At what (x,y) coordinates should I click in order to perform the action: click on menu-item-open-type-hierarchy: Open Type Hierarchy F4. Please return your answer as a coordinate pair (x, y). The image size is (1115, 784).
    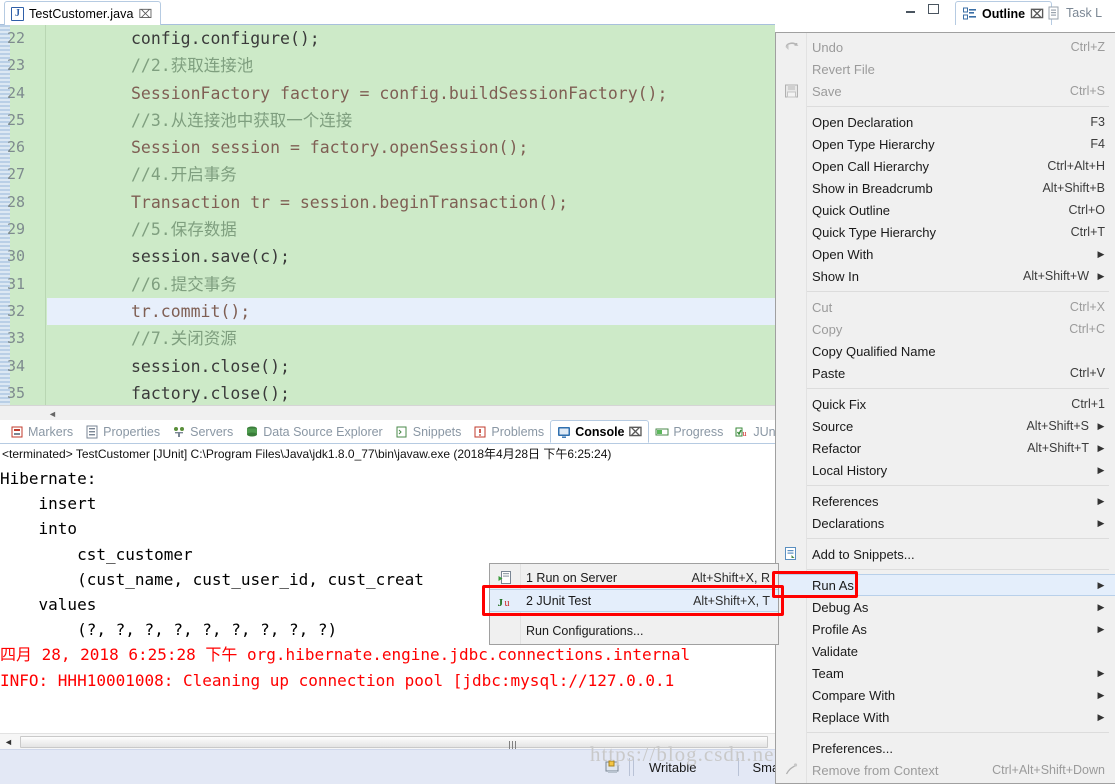
    Looking at the image, I should click on (945, 144).